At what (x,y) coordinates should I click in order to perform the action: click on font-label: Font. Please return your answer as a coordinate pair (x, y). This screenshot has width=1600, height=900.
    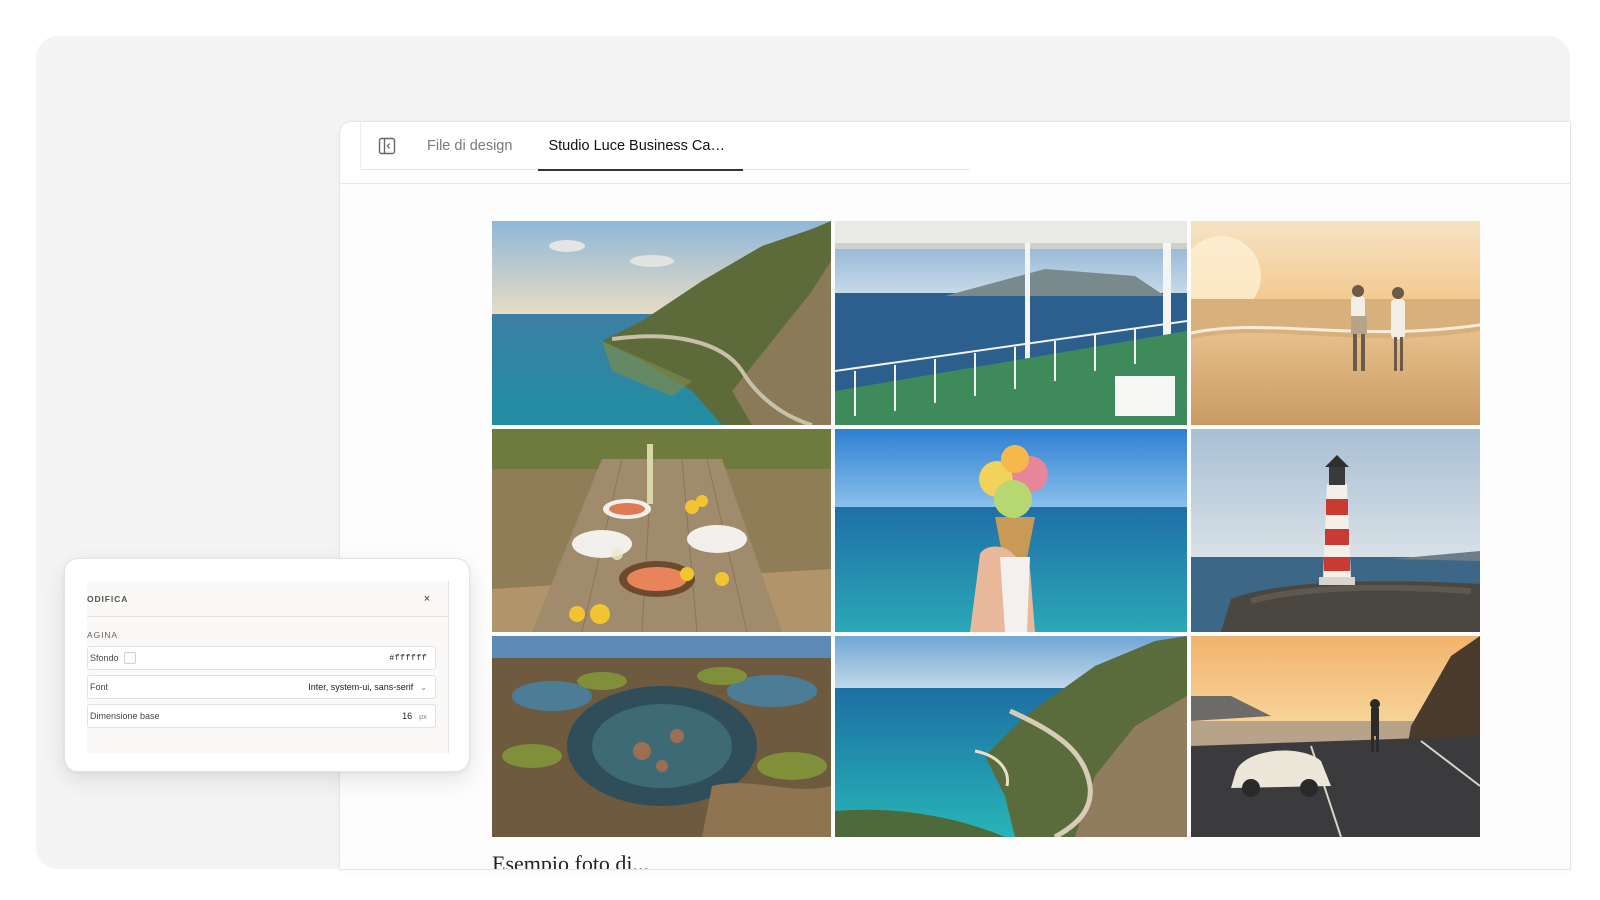
    Looking at the image, I should click on (99, 687).